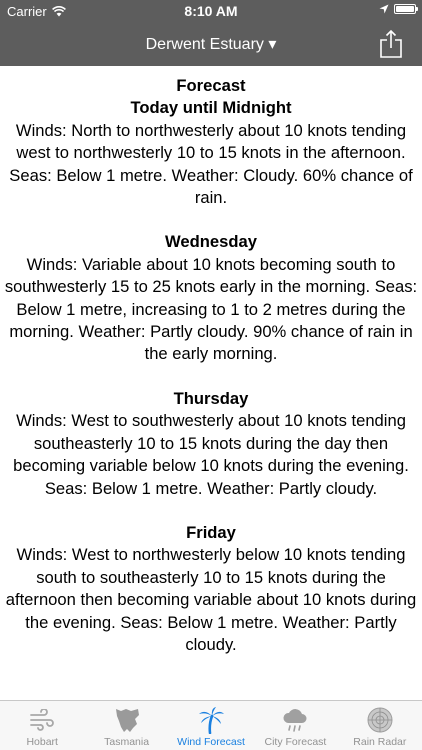 The width and height of the screenshot is (422, 750). Describe the element at coordinates (42, 742) in the screenshot. I see `tab-label: Hobart` at that location.